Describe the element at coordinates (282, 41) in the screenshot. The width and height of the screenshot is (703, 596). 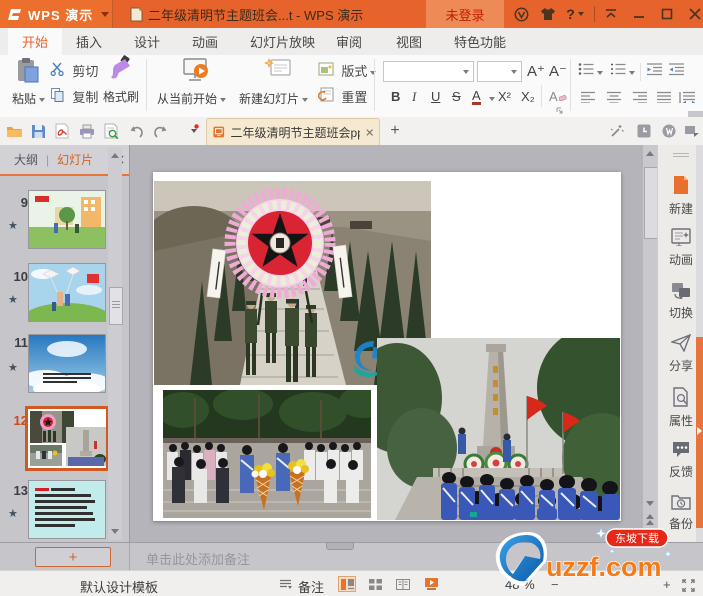
I see `tab-slideshow: 幻灯片放映` at that location.